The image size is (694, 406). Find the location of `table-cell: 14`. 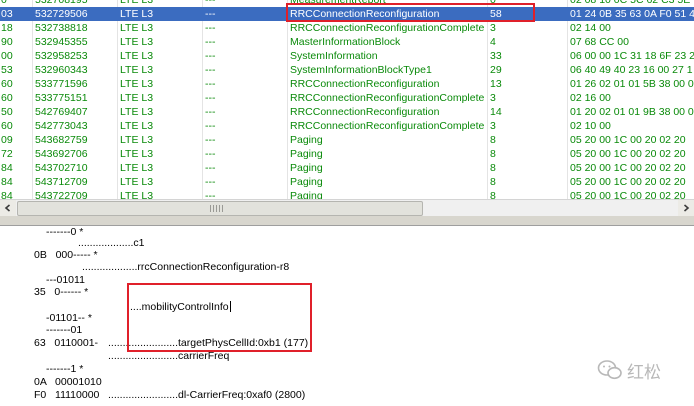

table-cell: 14 is located at coordinates (496, 112).